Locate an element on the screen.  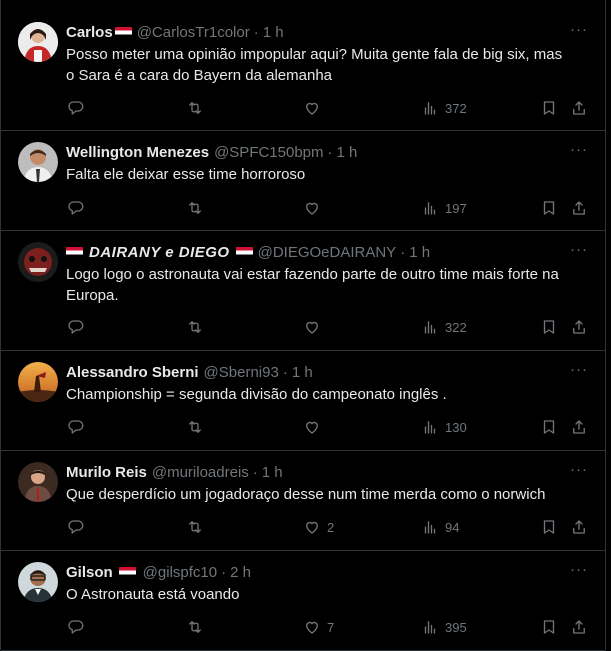
view-count: 322 is located at coordinates (456, 327).